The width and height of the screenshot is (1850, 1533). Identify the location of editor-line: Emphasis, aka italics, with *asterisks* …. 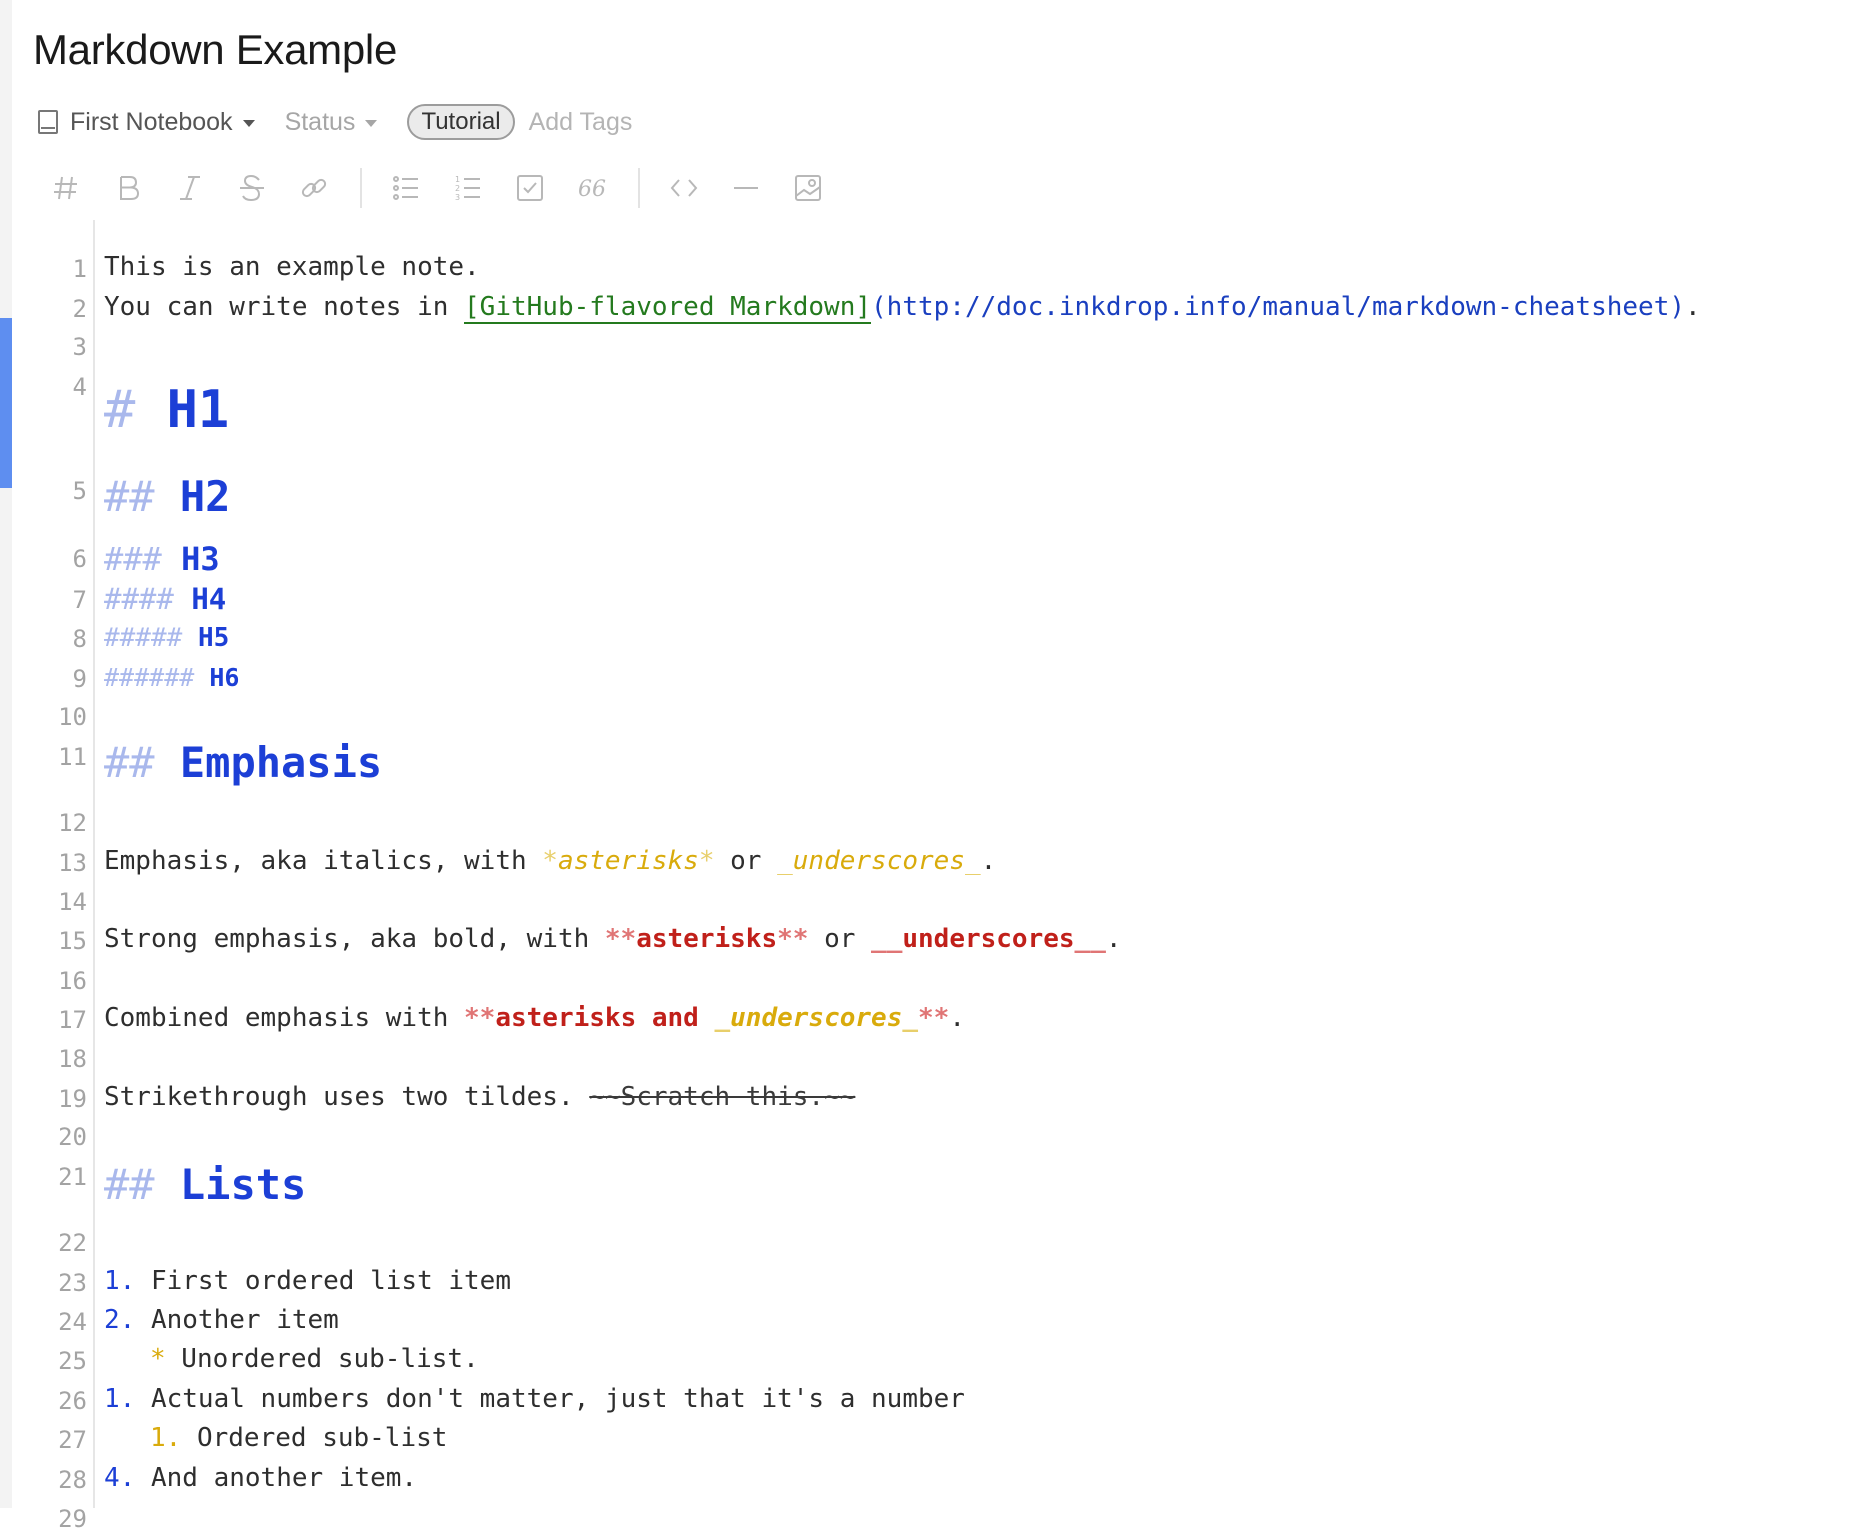
(550, 861).